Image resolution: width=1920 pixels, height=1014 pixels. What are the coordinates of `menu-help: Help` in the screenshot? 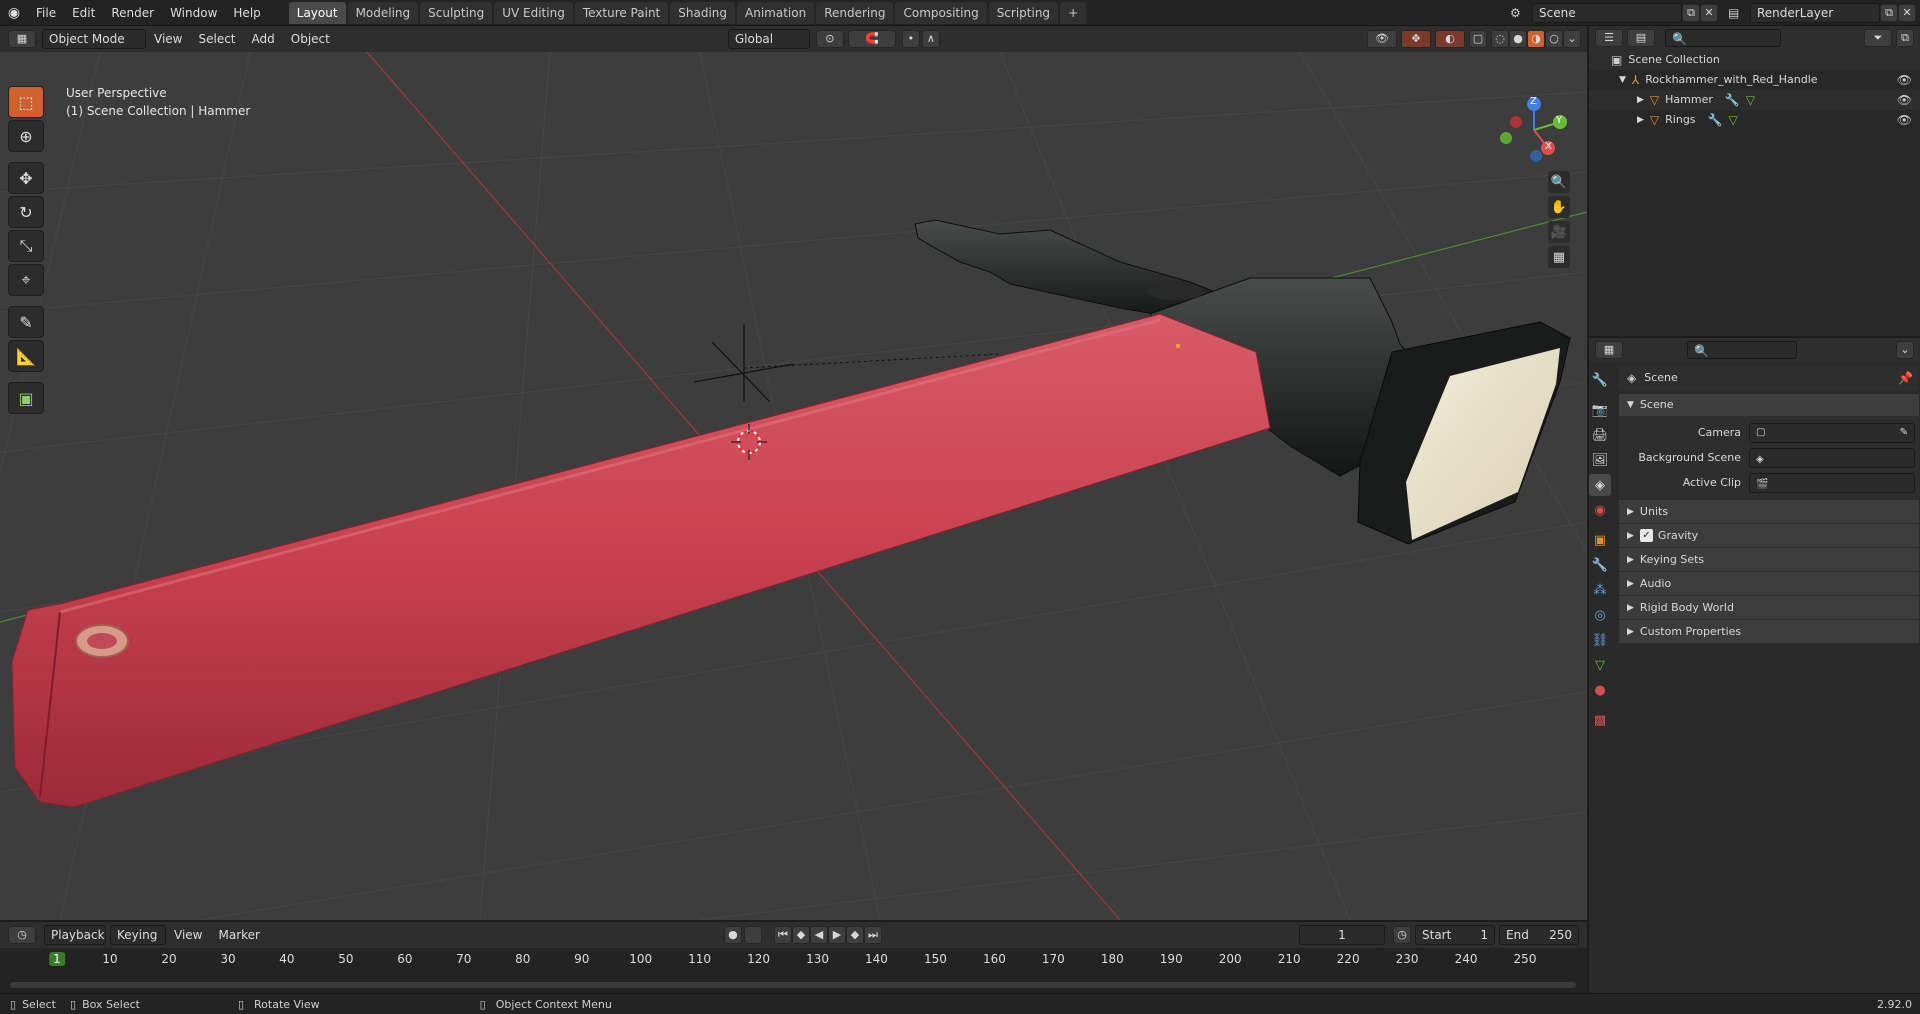 It's located at (246, 13).